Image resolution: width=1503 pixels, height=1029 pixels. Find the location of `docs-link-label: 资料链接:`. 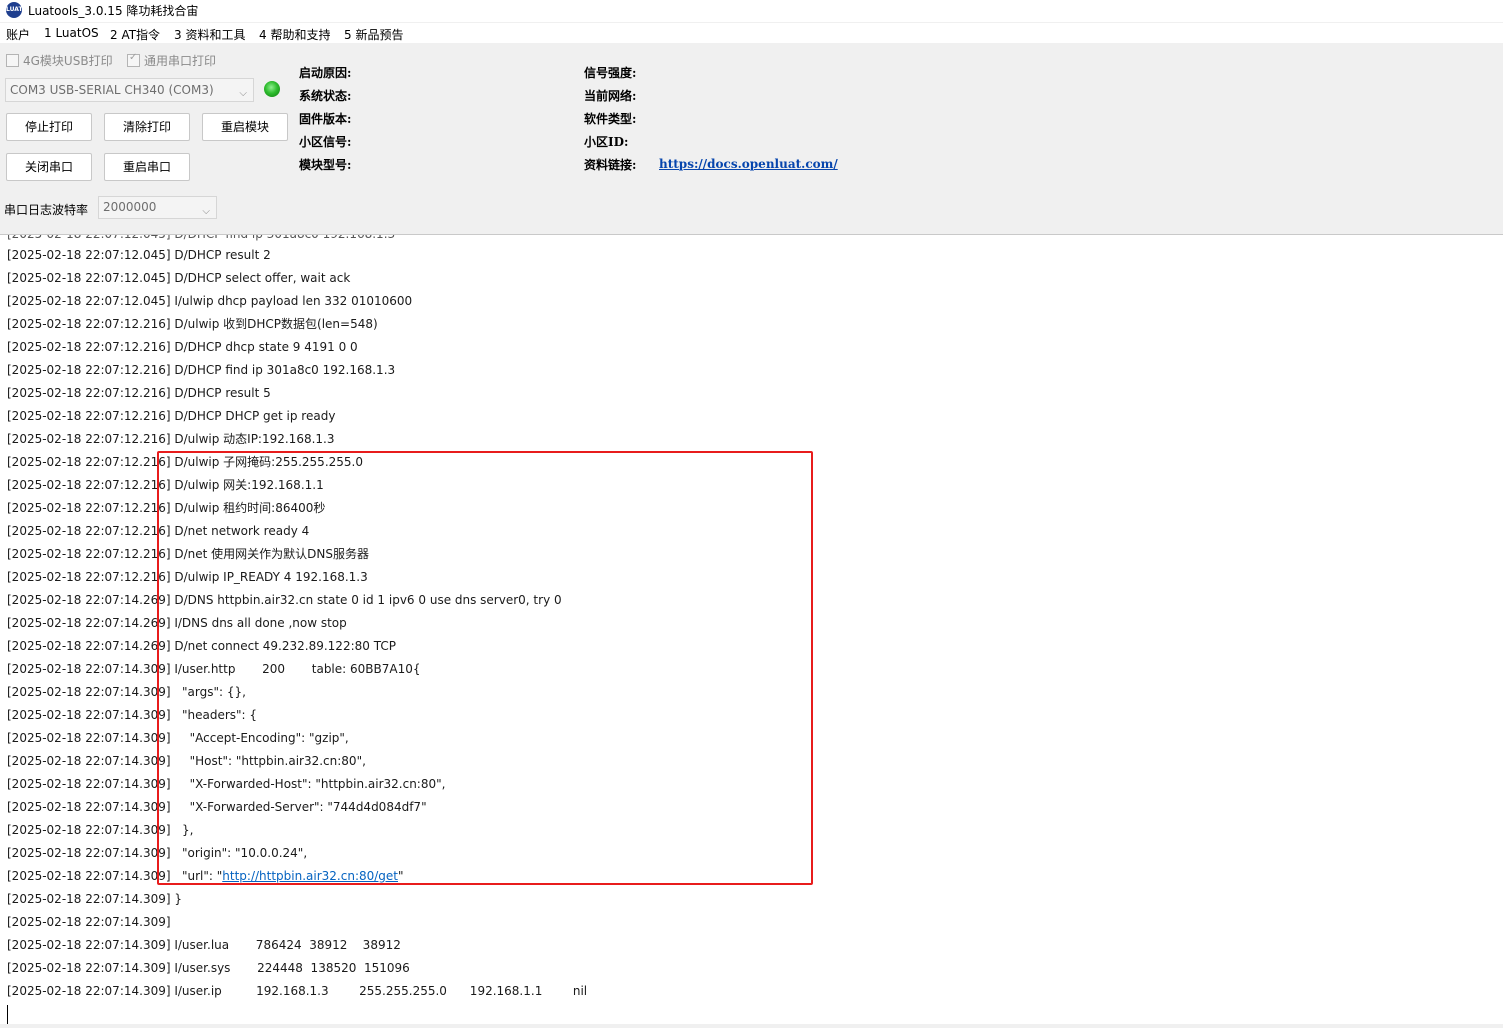

docs-link-label: 资料链接: is located at coordinates (610, 165).